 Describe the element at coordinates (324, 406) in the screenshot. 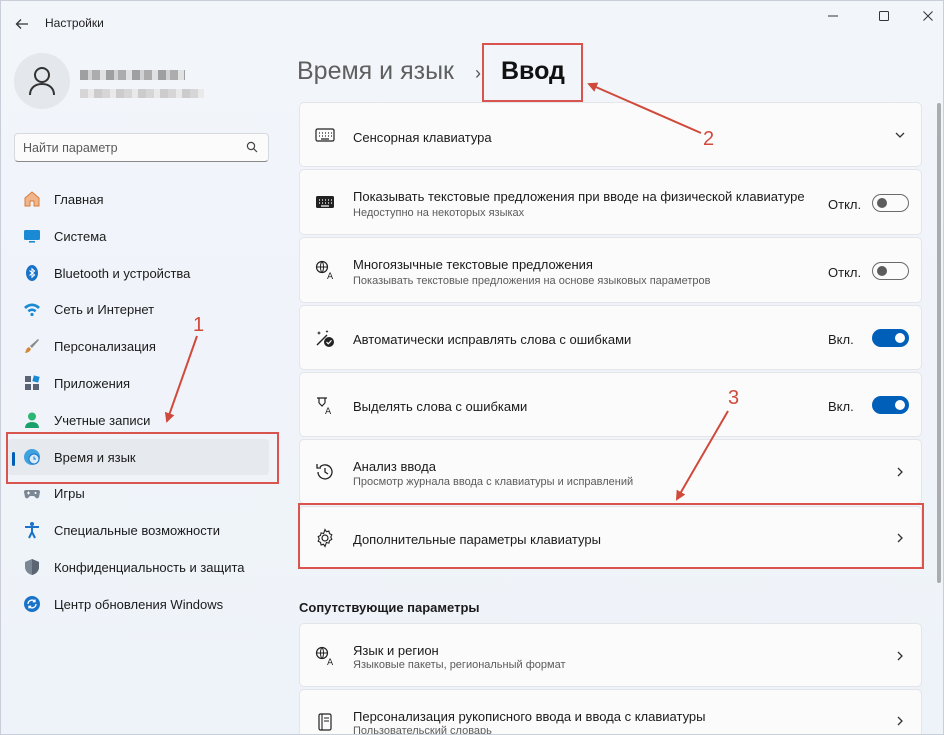

I see `highlight-icon: A` at that location.